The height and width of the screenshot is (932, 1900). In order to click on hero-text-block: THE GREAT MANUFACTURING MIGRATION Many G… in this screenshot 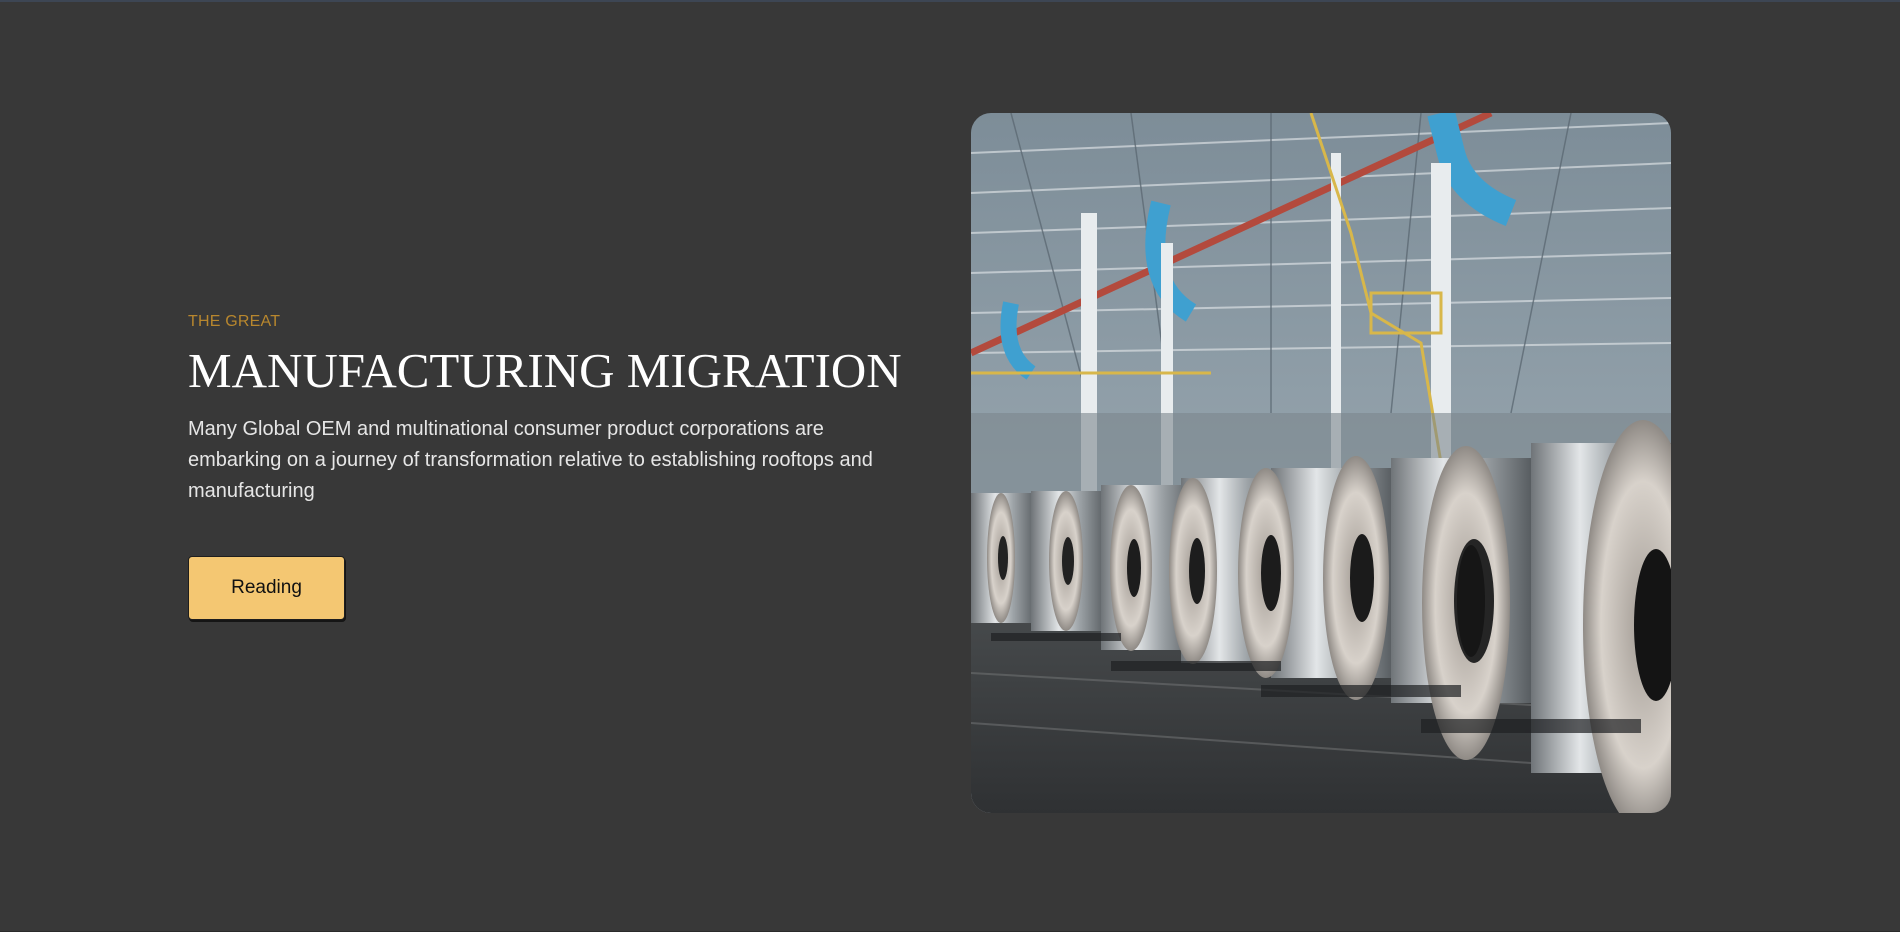, I will do `click(548, 408)`.